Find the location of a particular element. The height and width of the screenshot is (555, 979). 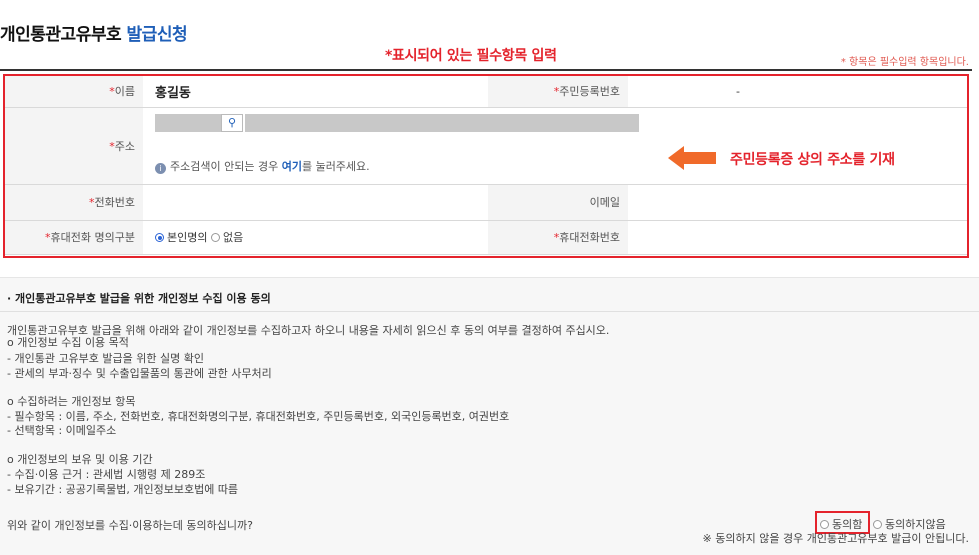

header-divider is located at coordinates (486, 70).